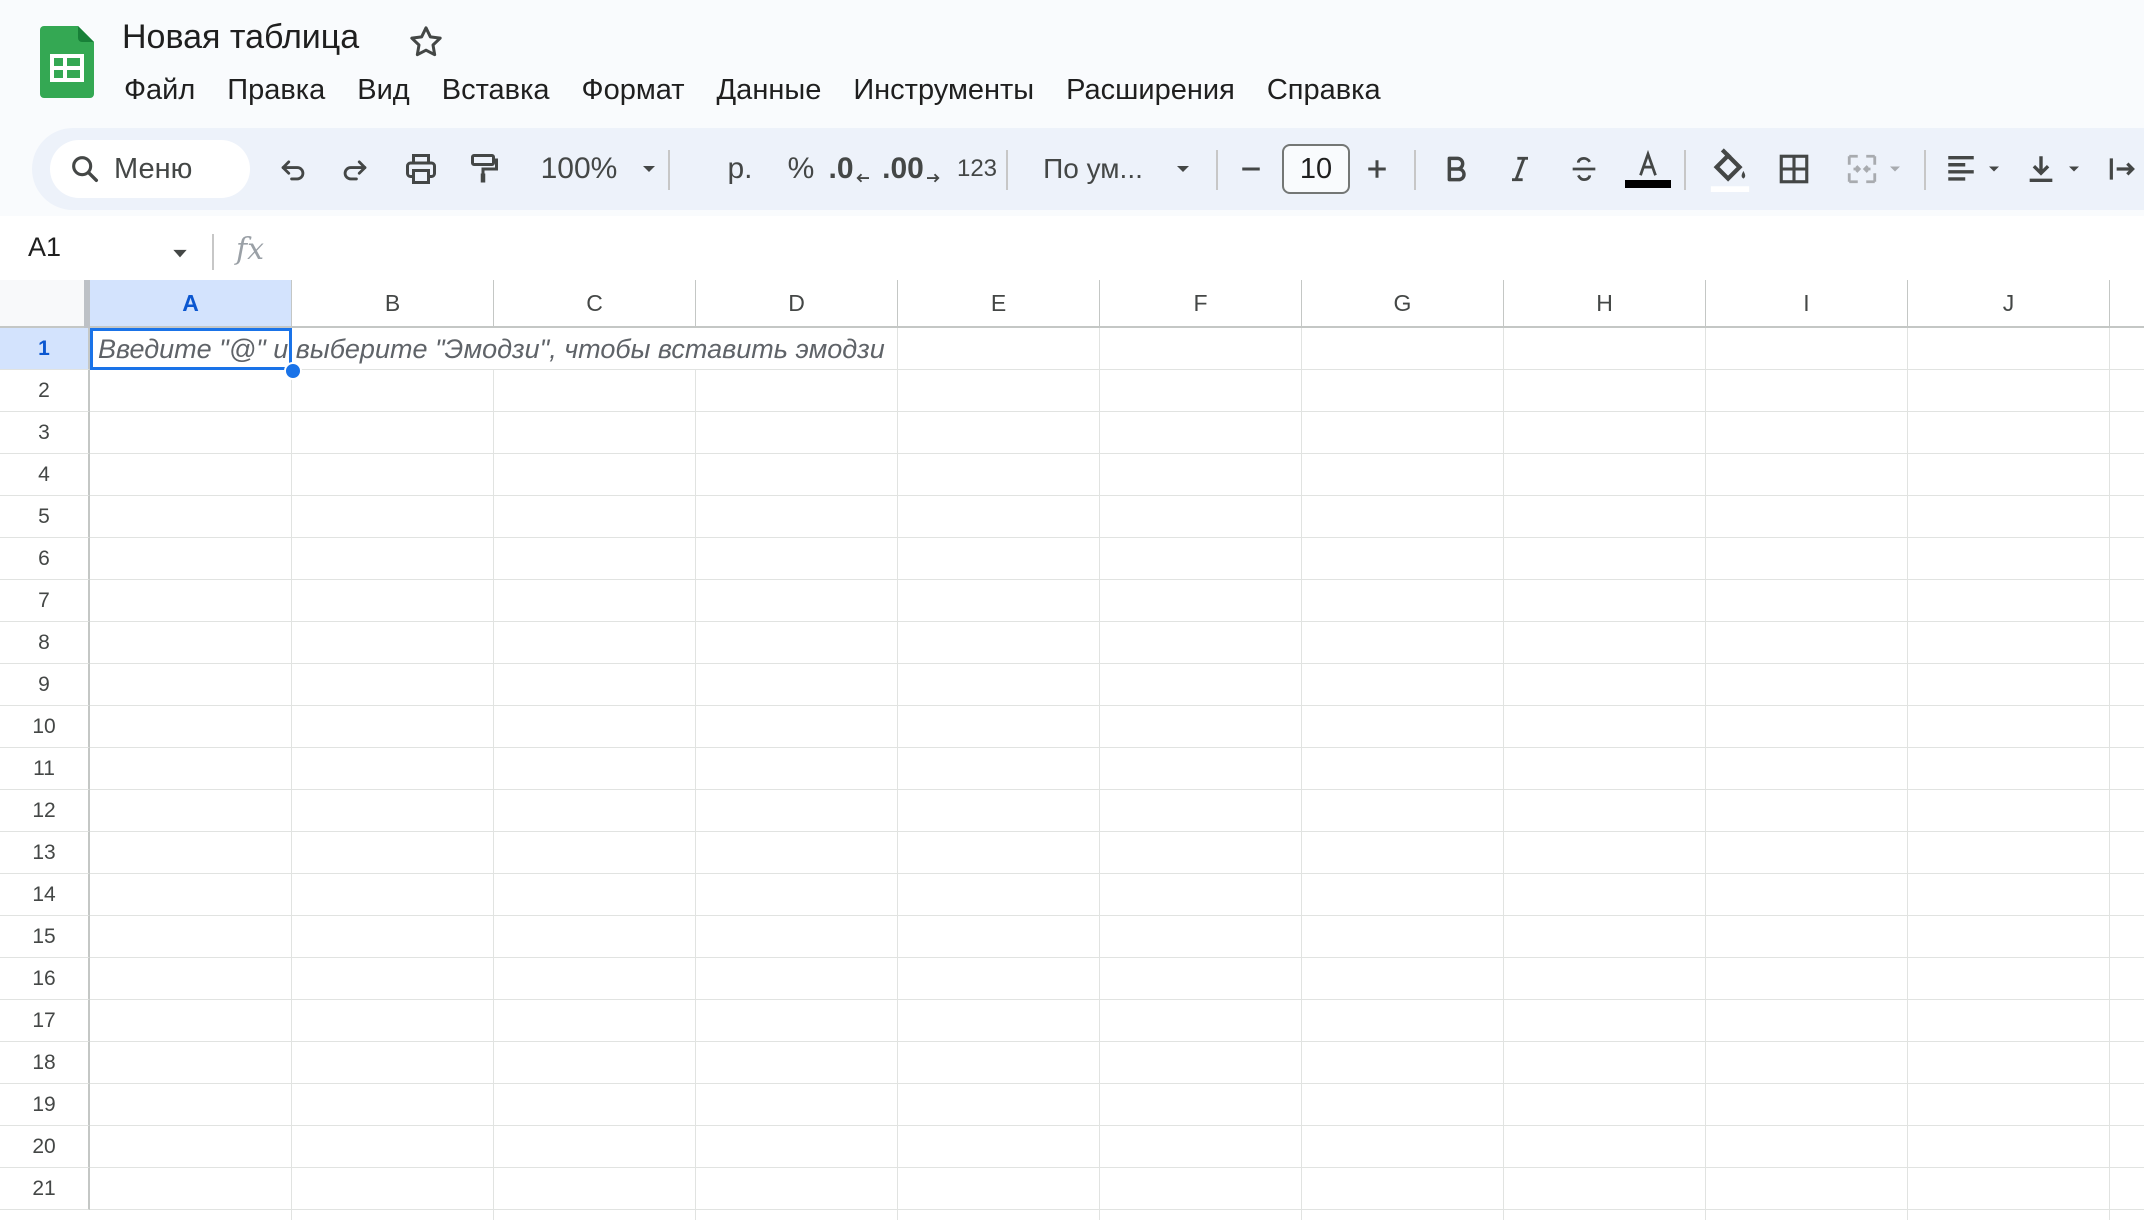  Describe the element at coordinates (45, 559) in the screenshot. I see `row-header-6: 6` at that location.